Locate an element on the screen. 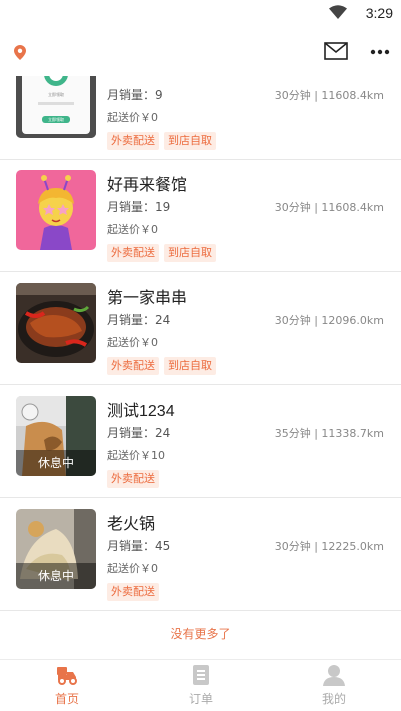  tab-label: 订单 is located at coordinates (200, 699).